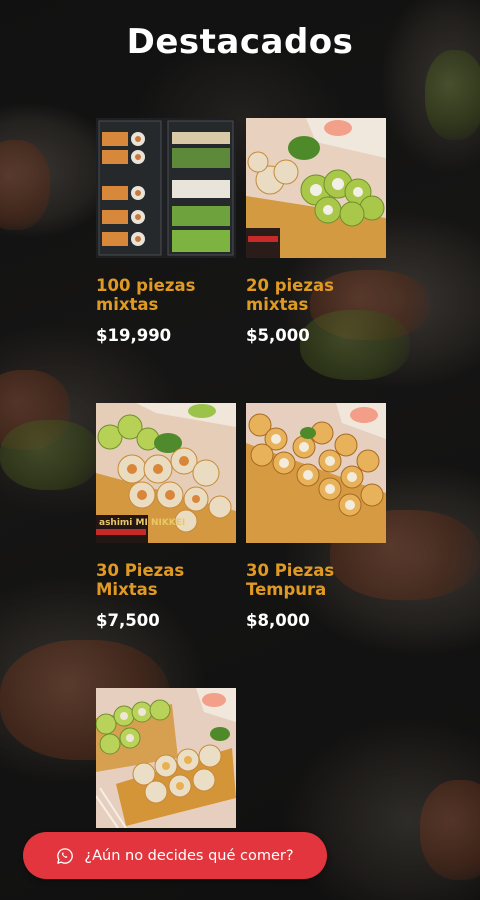 The width and height of the screenshot is (480, 900). What do you see at coordinates (134, 335) in the screenshot?
I see `product-price: $19,990` at bounding box center [134, 335].